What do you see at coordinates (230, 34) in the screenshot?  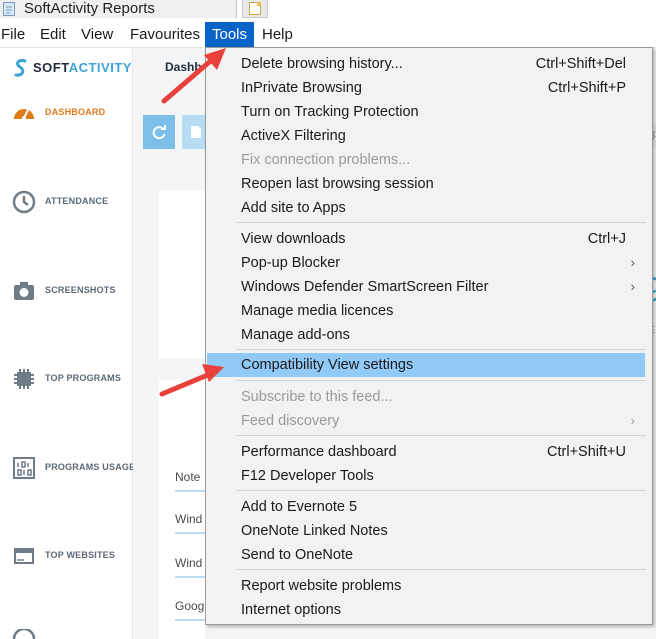 I see `menu-tools: Tools` at bounding box center [230, 34].